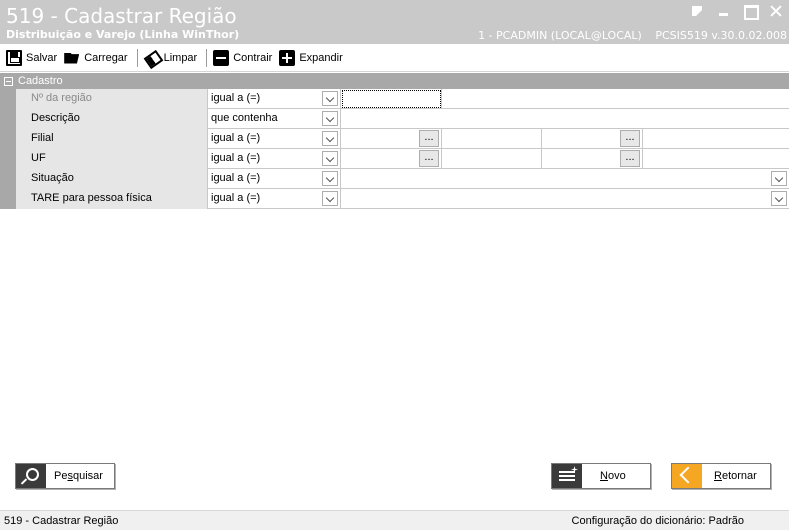 The image size is (789, 530). I want to click on new-label: Novo, so click(613, 476).